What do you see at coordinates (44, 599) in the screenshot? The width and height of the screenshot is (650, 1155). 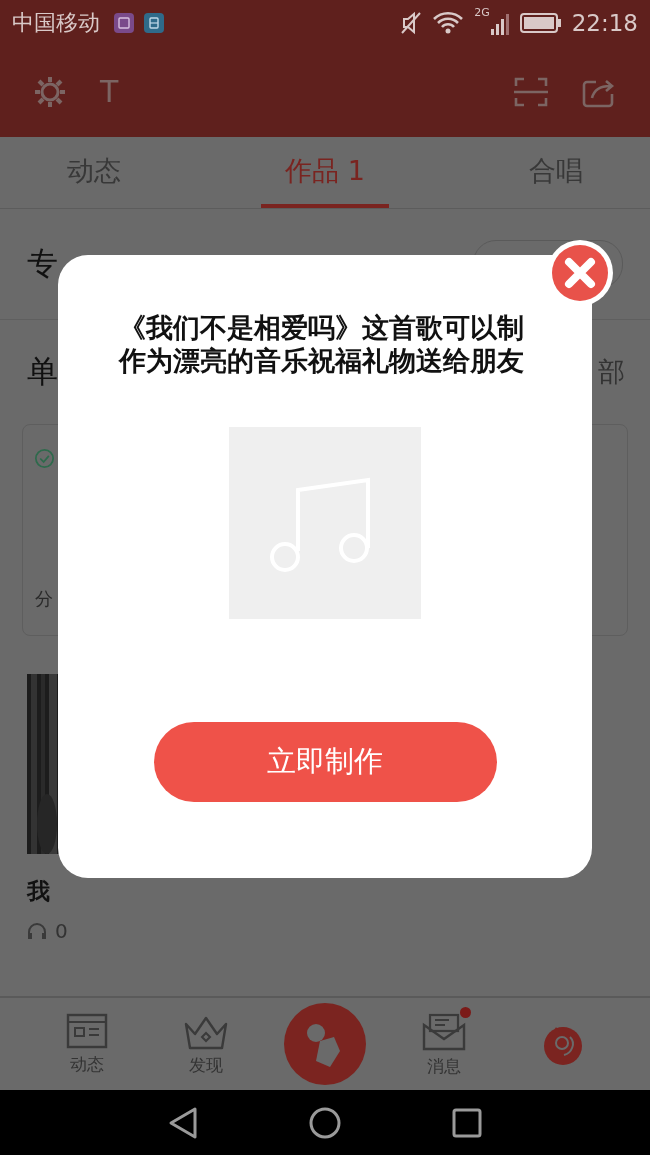 I see `card-text: 分` at bounding box center [44, 599].